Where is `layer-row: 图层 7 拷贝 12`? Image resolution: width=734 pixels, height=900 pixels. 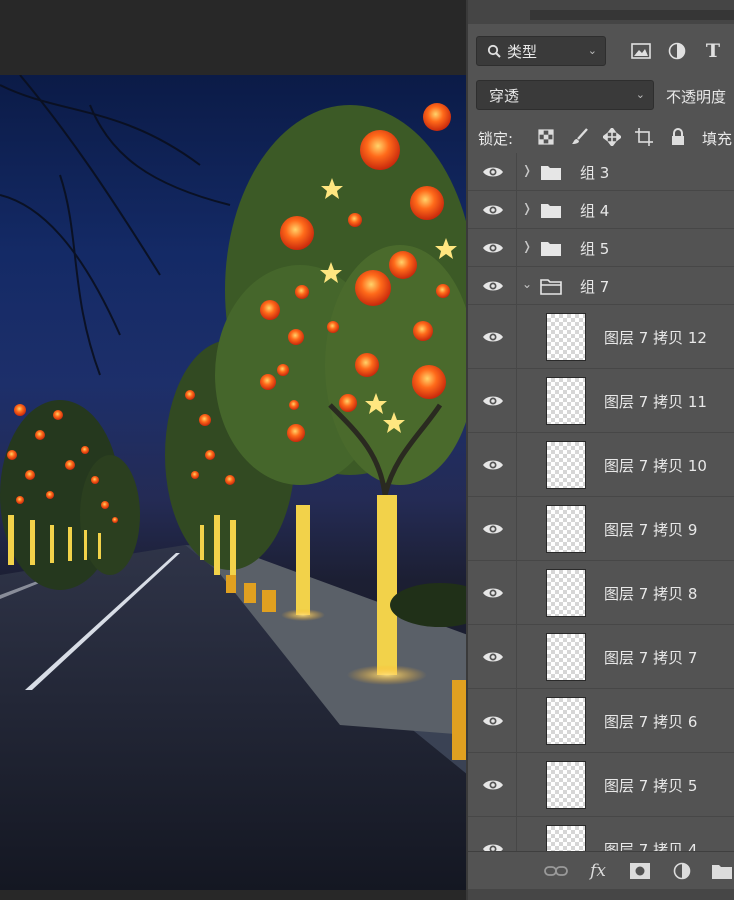 layer-row: 图层 7 拷贝 12 is located at coordinates (601, 337).